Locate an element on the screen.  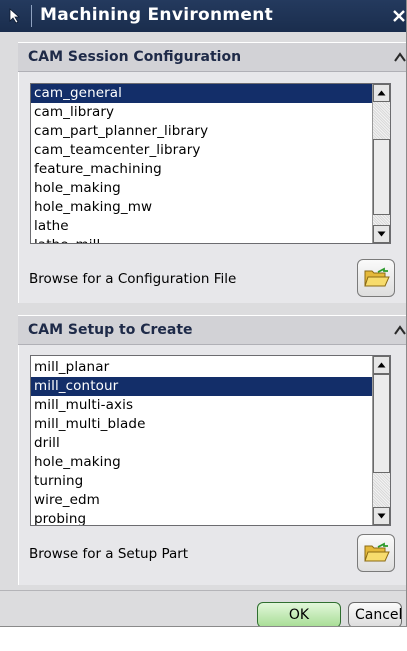
list-item: wire_edm is located at coordinates (201, 500).